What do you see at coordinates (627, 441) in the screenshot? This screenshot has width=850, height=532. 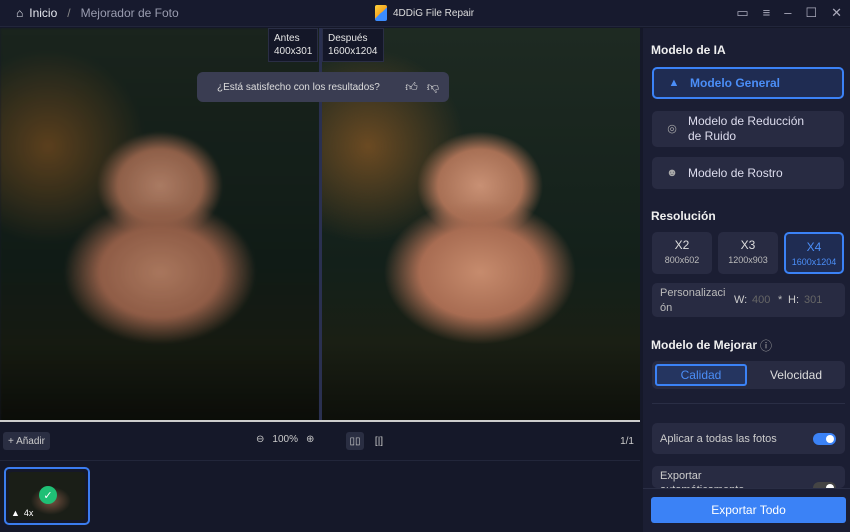 I see `page-count: 1/1` at bounding box center [627, 441].